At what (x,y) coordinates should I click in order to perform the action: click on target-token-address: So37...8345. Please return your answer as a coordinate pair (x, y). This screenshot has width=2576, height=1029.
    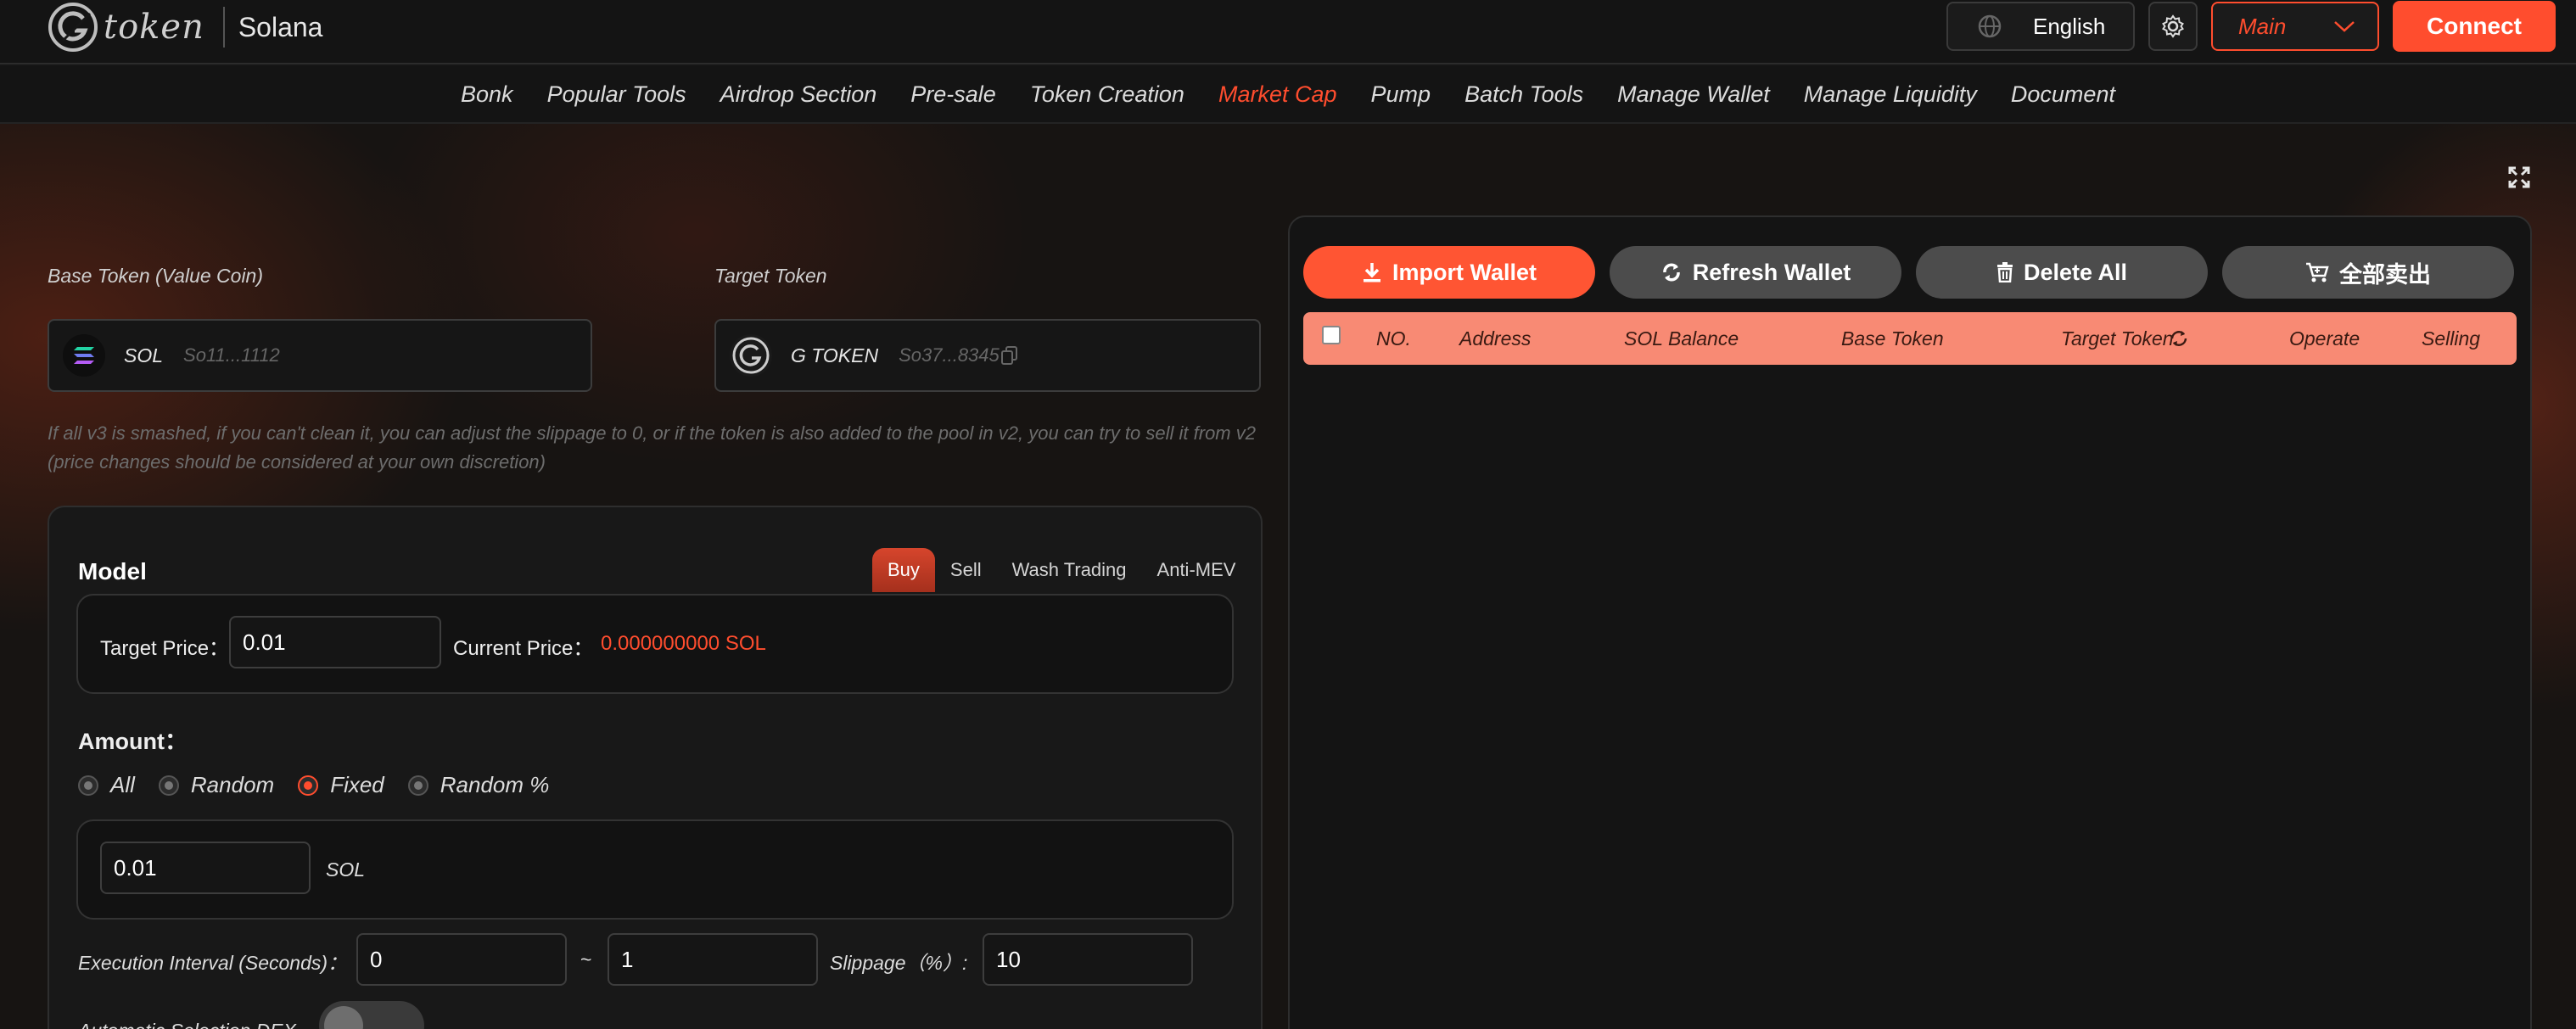
    Looking at the image, I should click on (950, 355).